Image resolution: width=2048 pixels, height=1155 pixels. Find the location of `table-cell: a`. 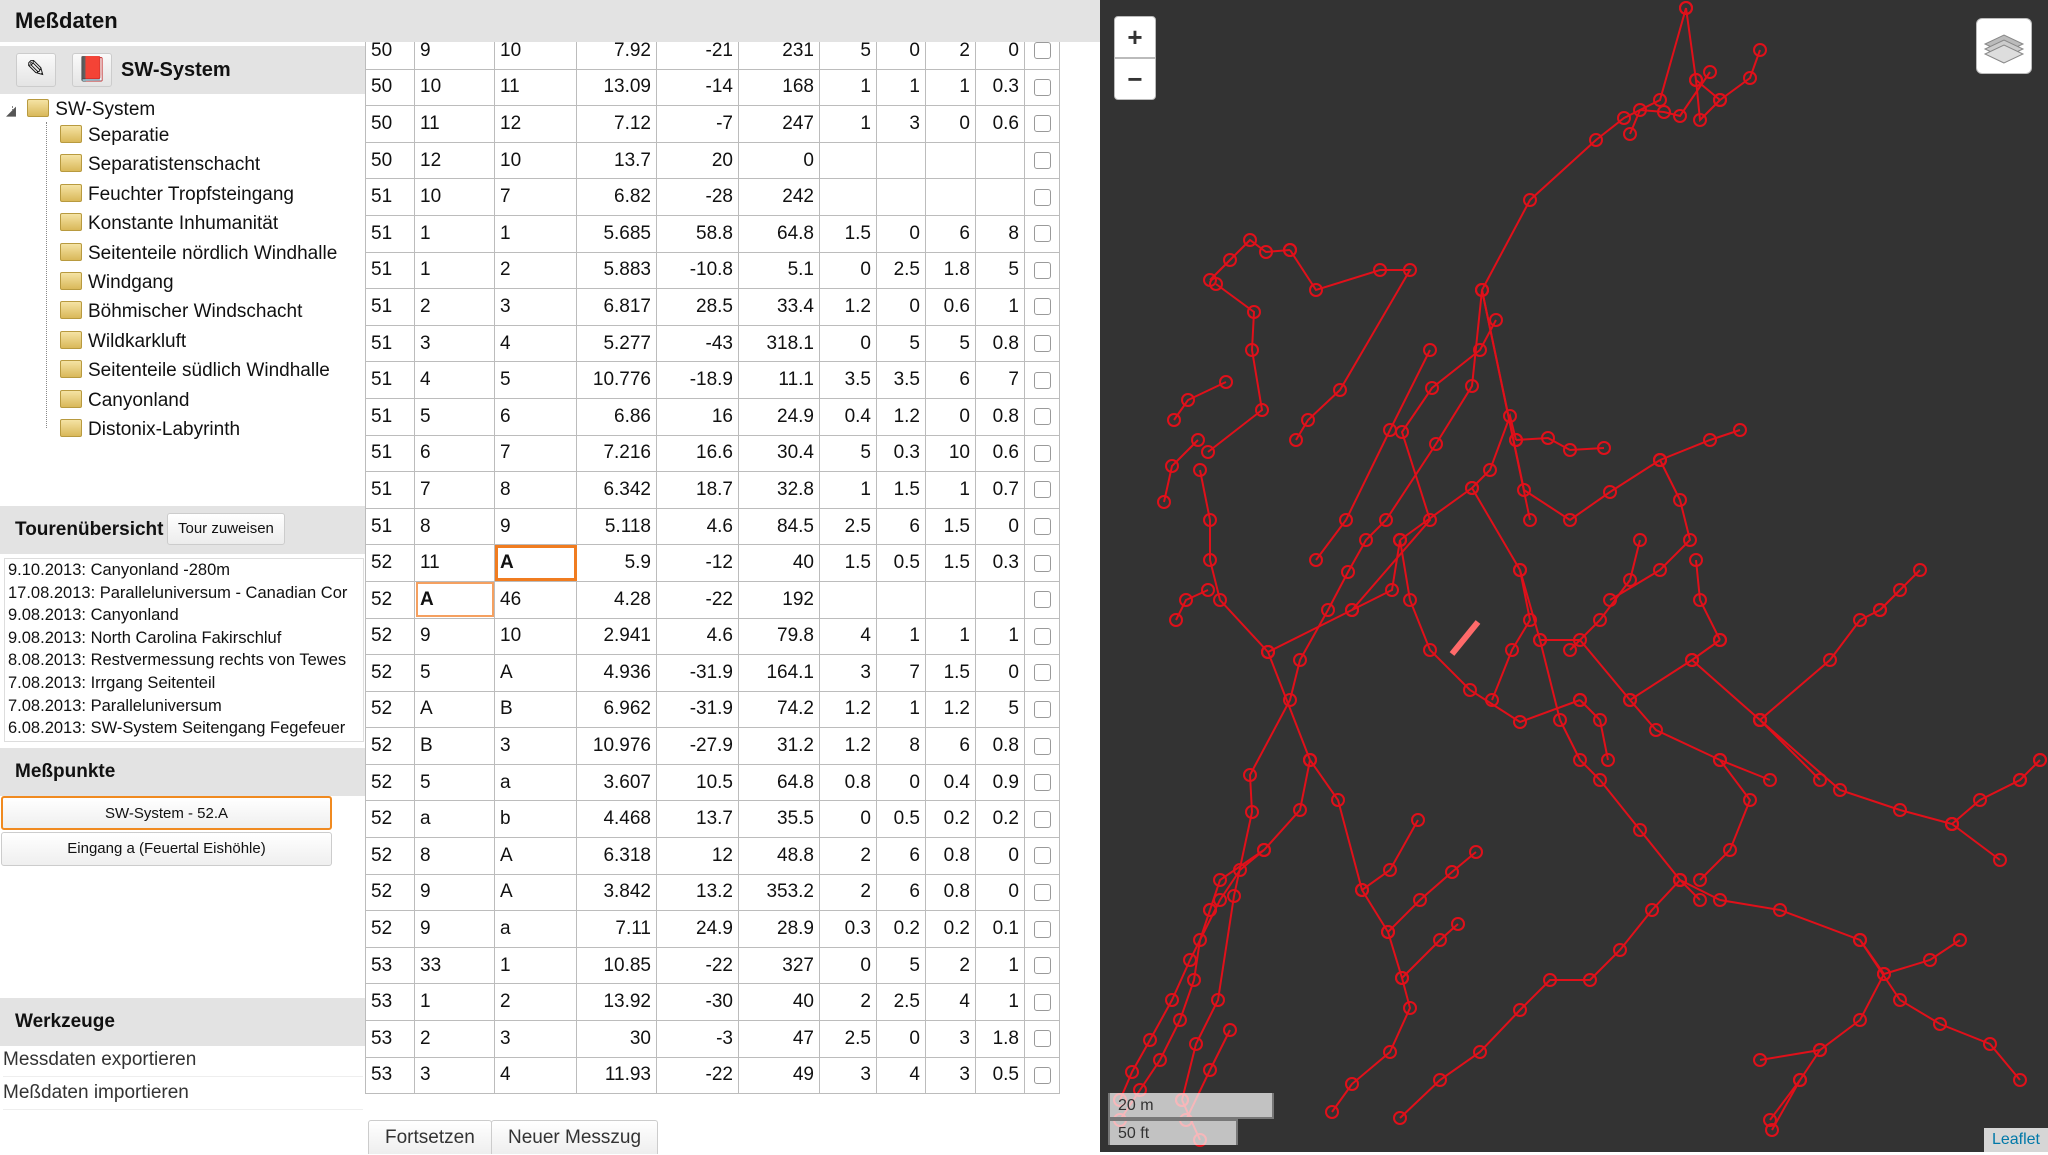

table-cell: a is located at coordinates (535, 929).